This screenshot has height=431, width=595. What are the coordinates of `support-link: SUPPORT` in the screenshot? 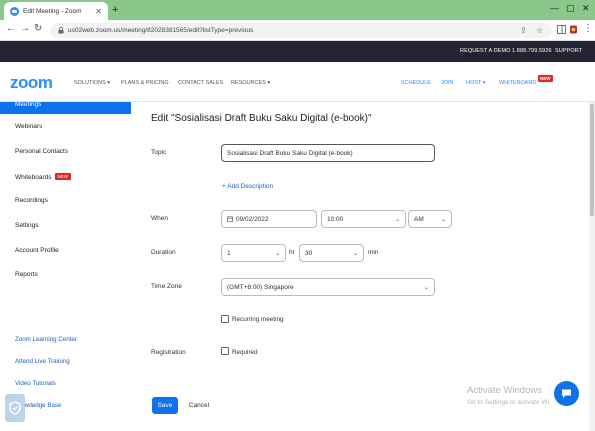 It's located at (568, 51).